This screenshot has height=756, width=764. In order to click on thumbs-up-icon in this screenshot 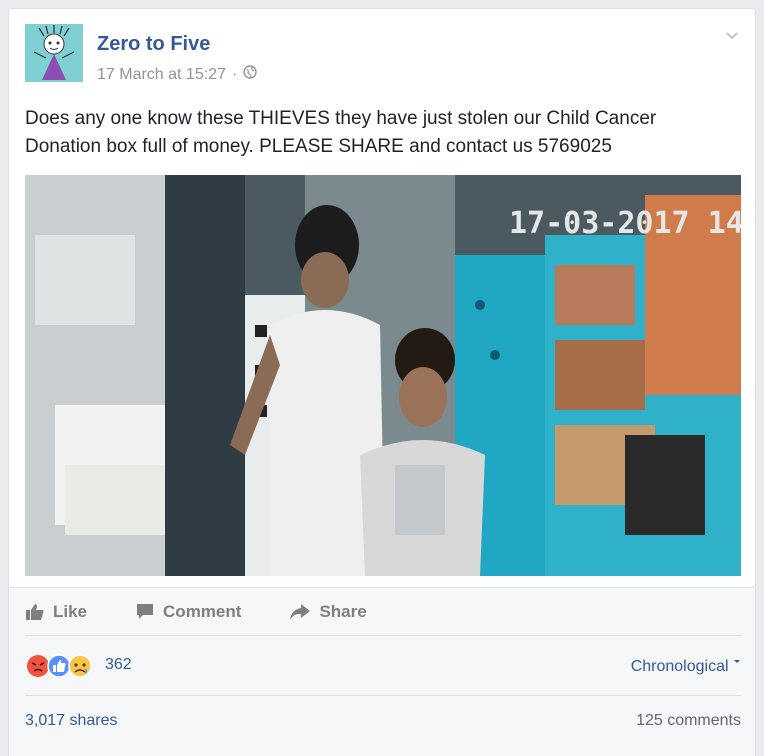, I will do `click(35, 612)`.